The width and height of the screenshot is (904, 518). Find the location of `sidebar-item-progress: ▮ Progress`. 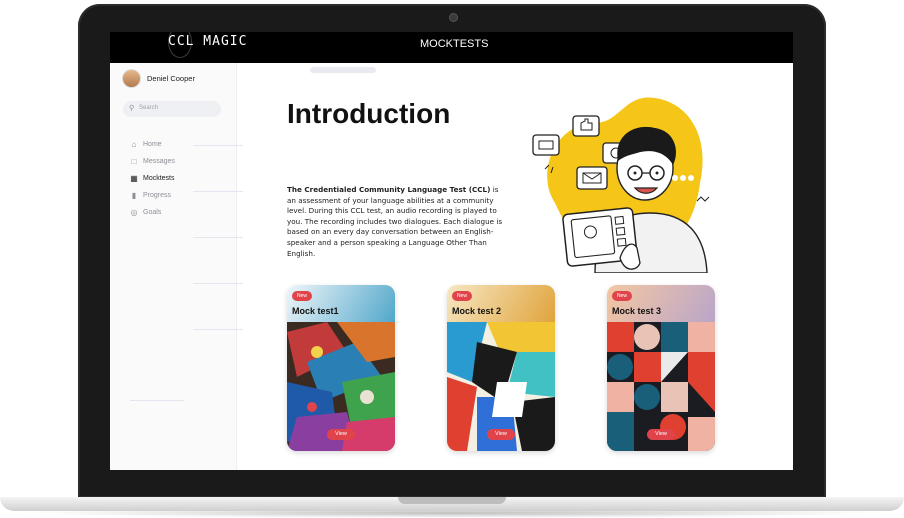

sidebar-item-progress: ▮ Progress is located at coordinates (151, 195).